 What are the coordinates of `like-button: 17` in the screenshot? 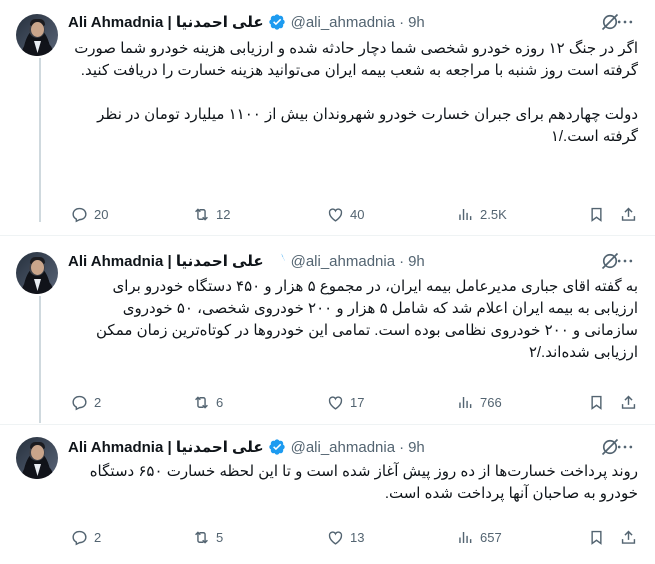 It's located at (345, 402).